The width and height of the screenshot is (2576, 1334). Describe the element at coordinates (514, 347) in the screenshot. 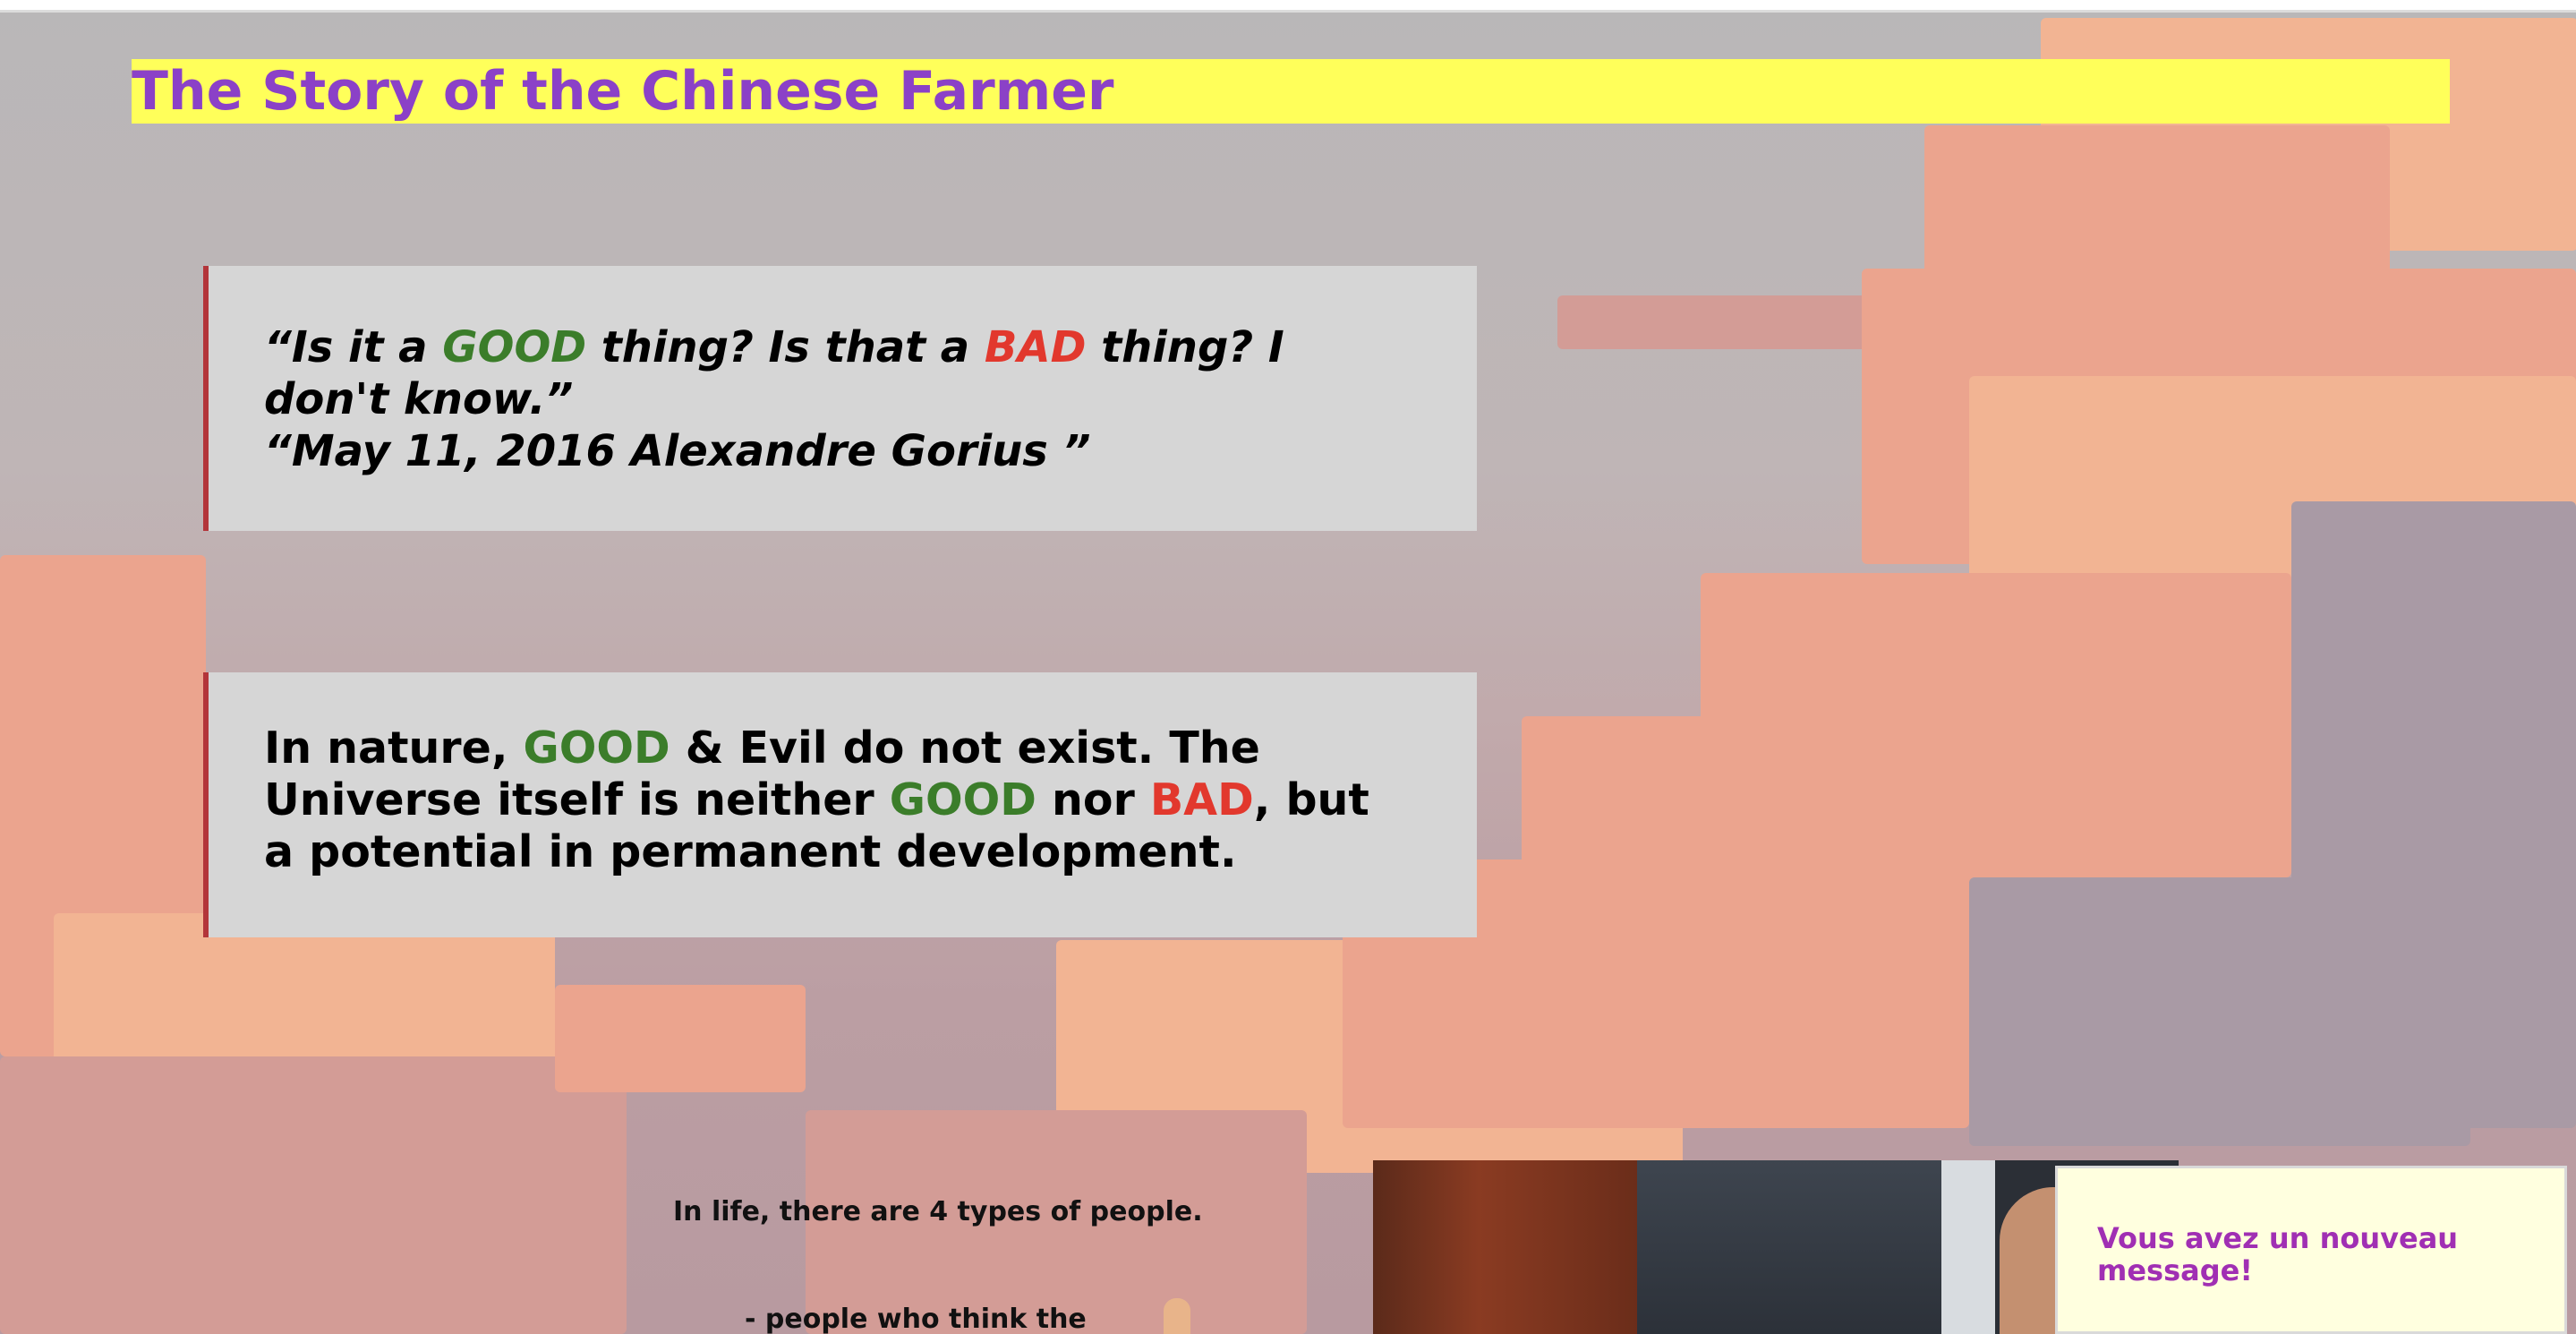

I see `quote-good-word: GOOD` at that location.